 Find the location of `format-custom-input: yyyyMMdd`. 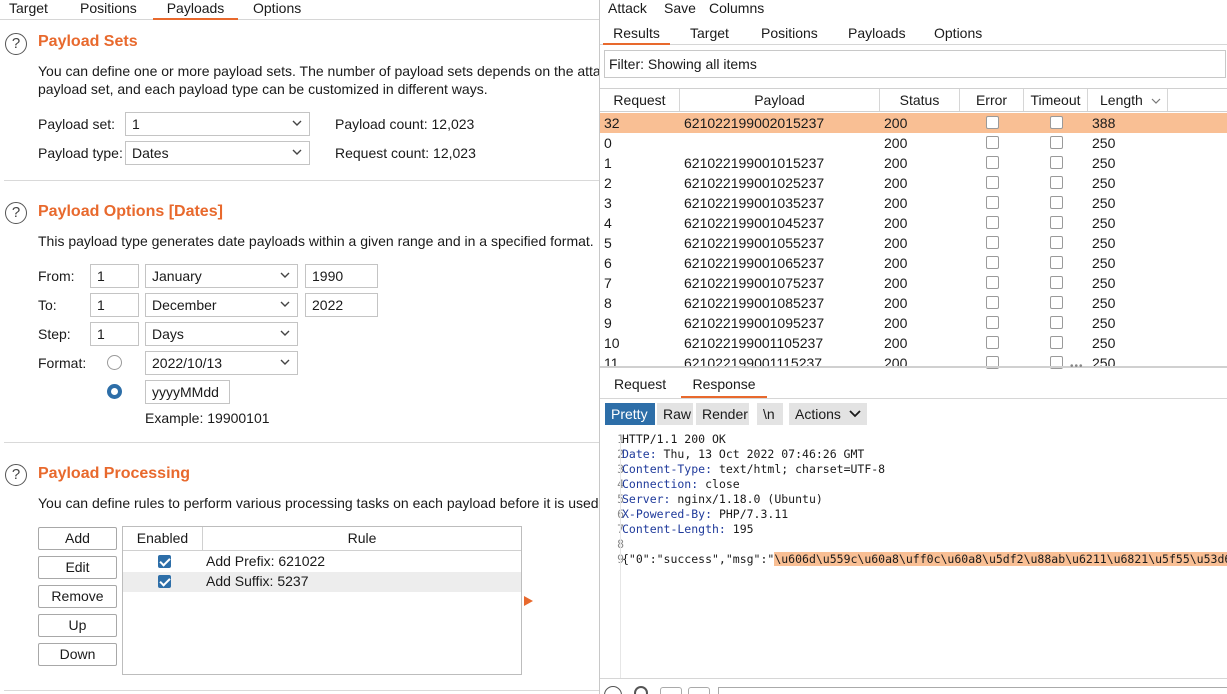

format-custom-input: yyyyMMdd is located at coordinates (187, 392).